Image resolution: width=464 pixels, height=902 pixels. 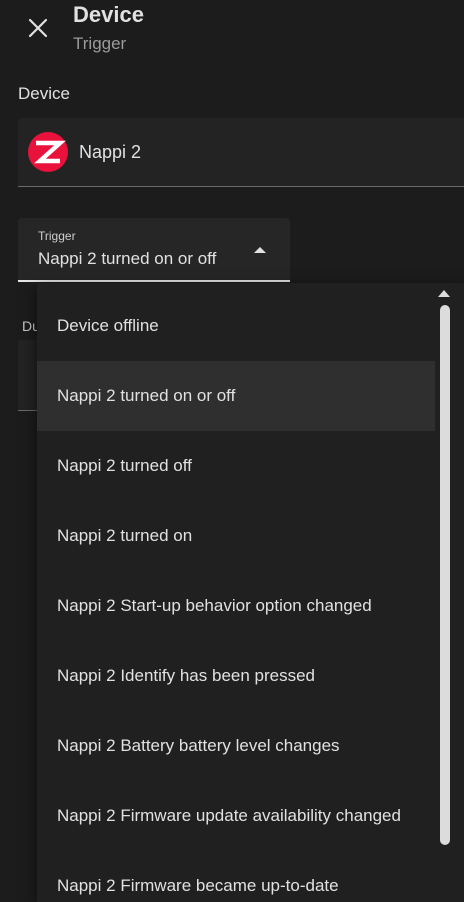 I want to click on trigger-select: Trigger Nappi 2 turned on or off, so click(x=154, y=250).